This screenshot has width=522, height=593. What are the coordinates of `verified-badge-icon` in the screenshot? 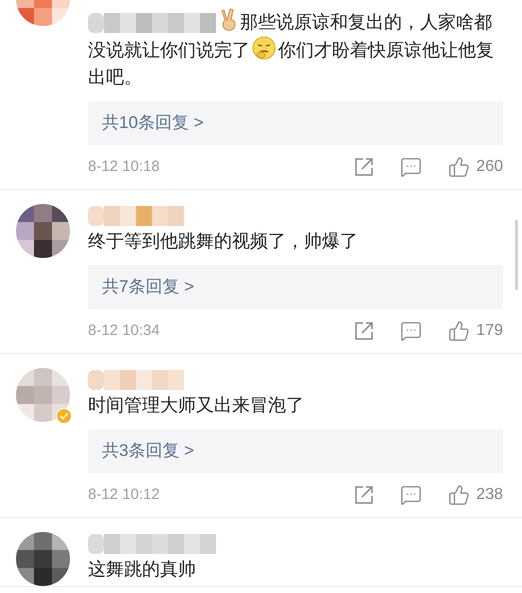 It's located at (64, 416).